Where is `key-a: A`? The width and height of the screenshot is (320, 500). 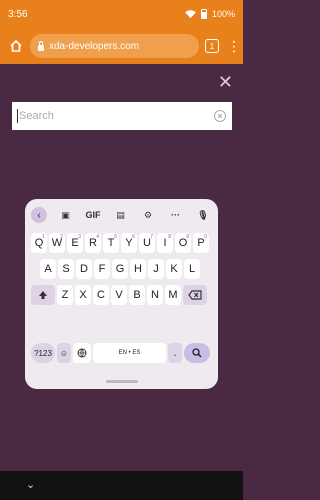
key-a: A is located at coordinates (48, 269).